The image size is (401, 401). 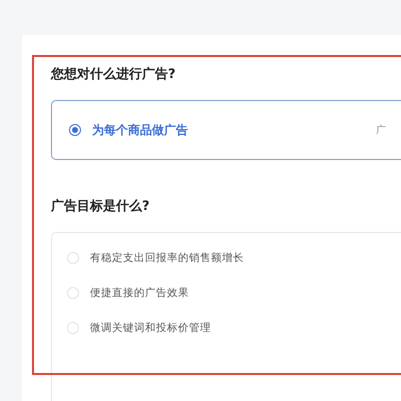 I want to click on radio-button, so click(x=75, y=130).